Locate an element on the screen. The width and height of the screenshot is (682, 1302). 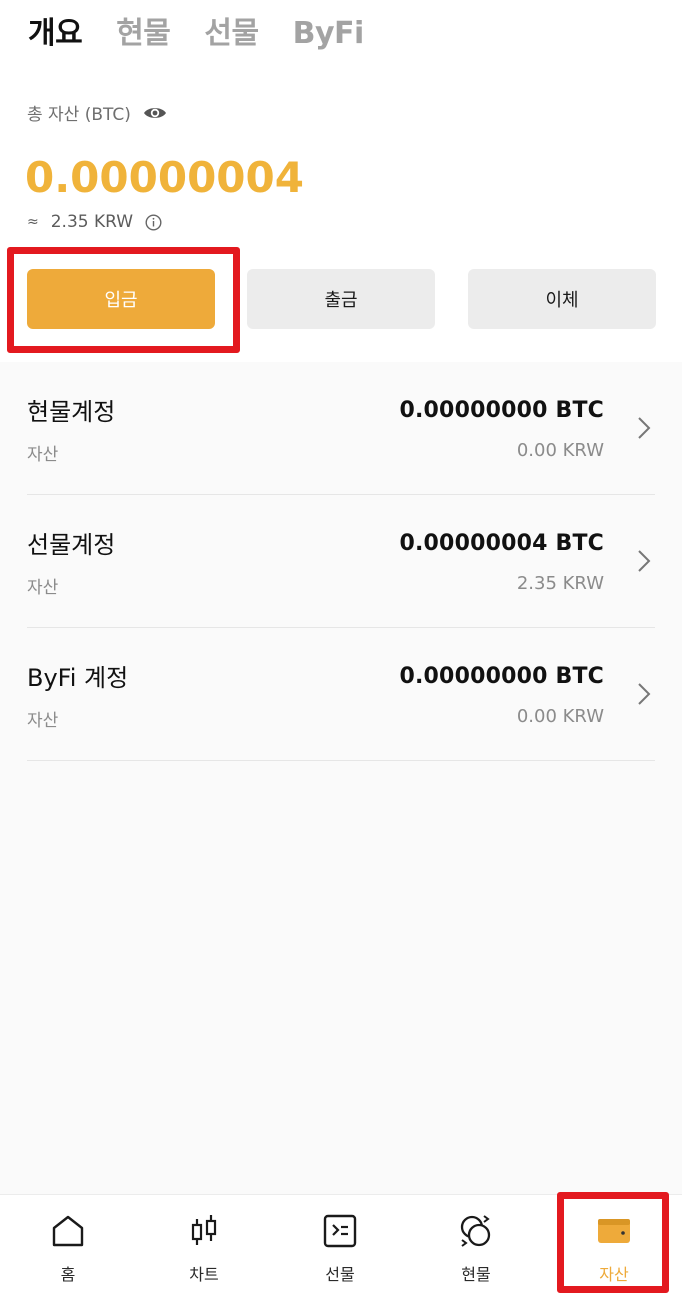
tab-spot: 현물 is located at coordinates (143, 34).